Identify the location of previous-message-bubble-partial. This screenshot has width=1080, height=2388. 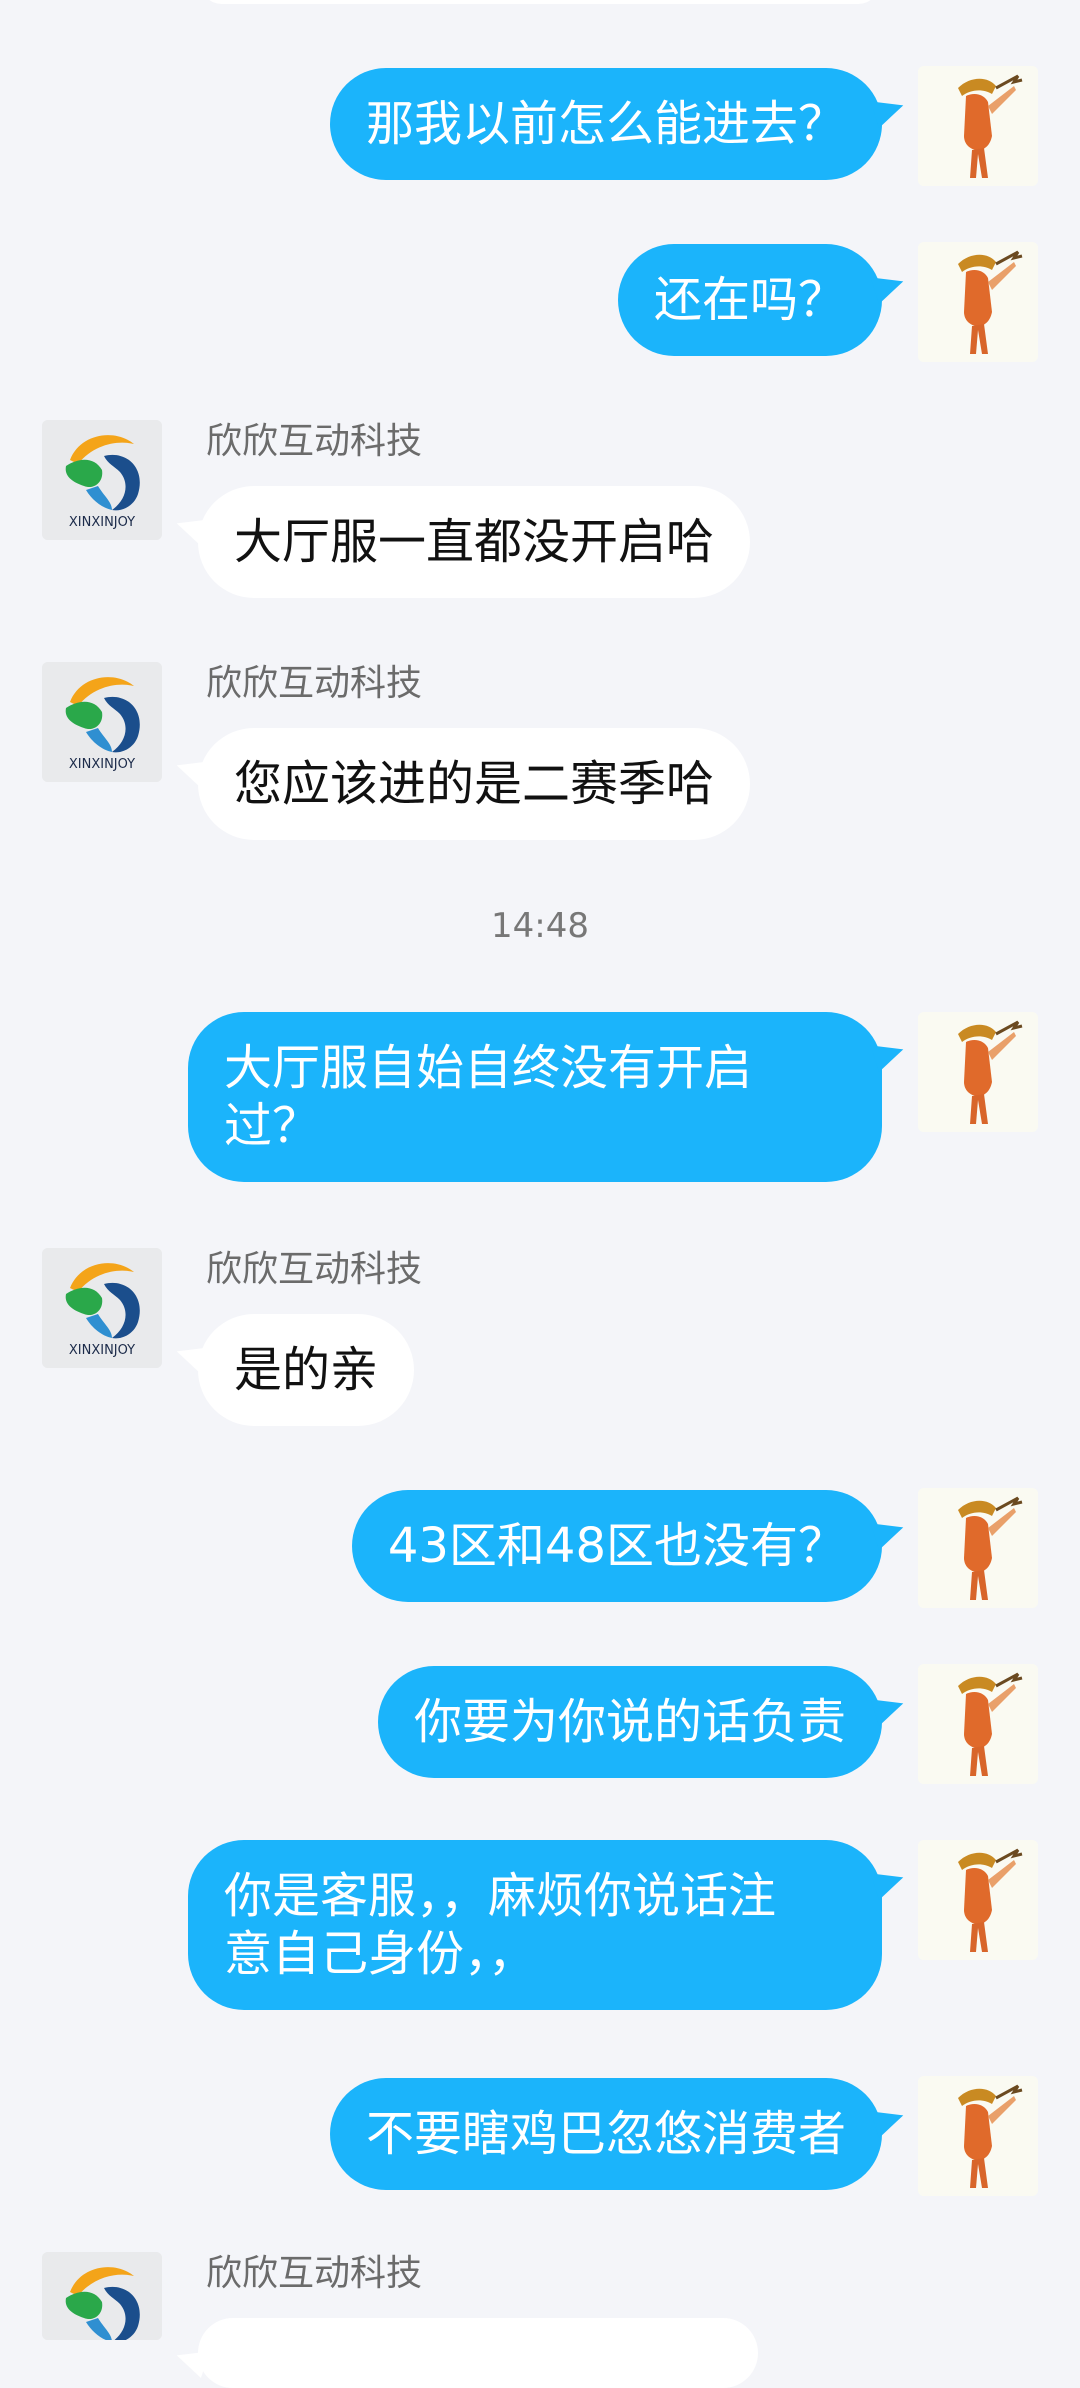
(540, 2).